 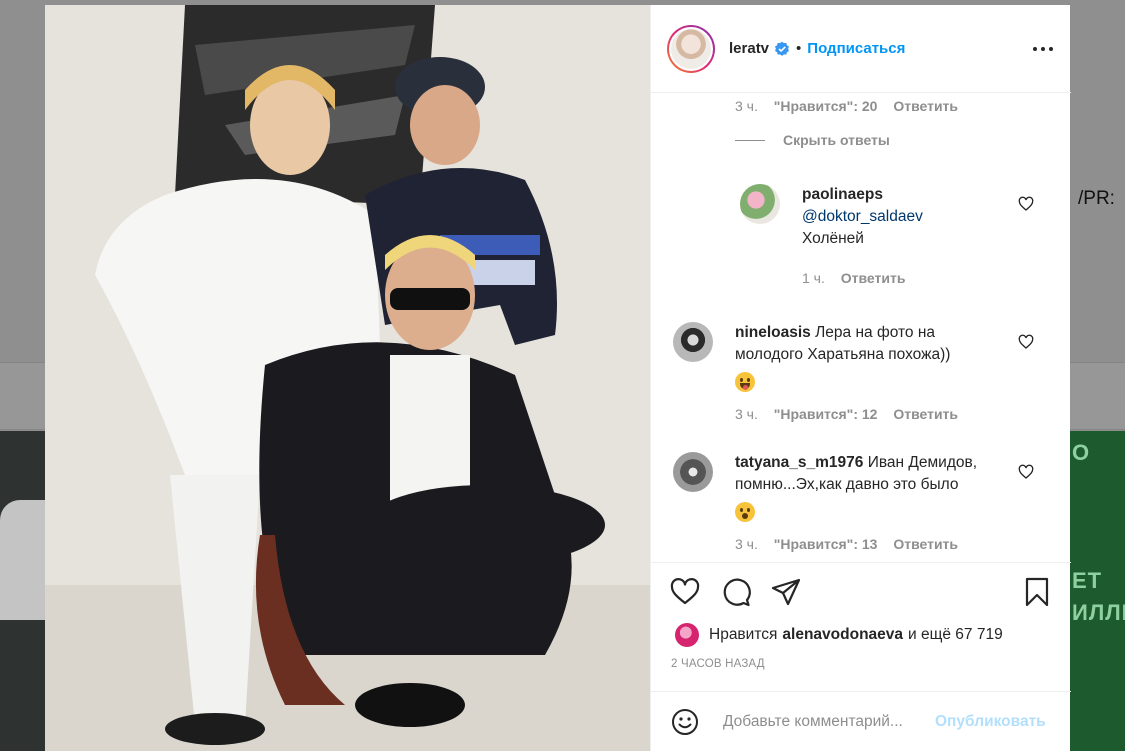 What do you see at coordinates (829, 721) in the screenshot?
I see `comment-input` at bounding box center [829, 721].